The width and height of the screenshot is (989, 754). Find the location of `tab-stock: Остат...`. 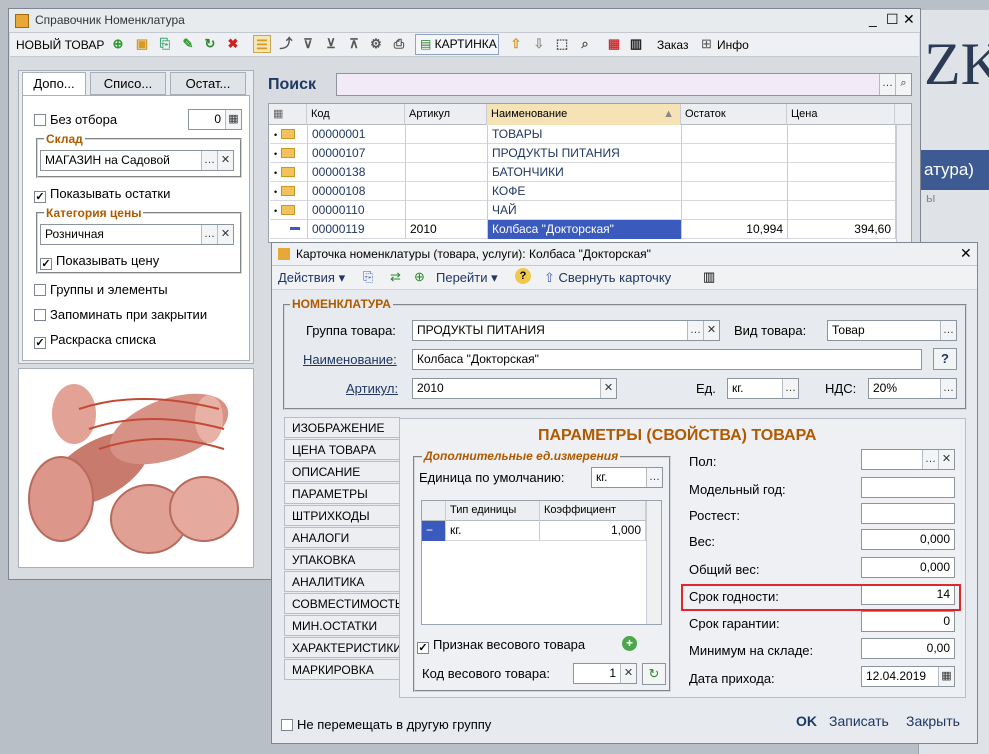

tab-stock: Остат... is located at coordinates (208, 83).